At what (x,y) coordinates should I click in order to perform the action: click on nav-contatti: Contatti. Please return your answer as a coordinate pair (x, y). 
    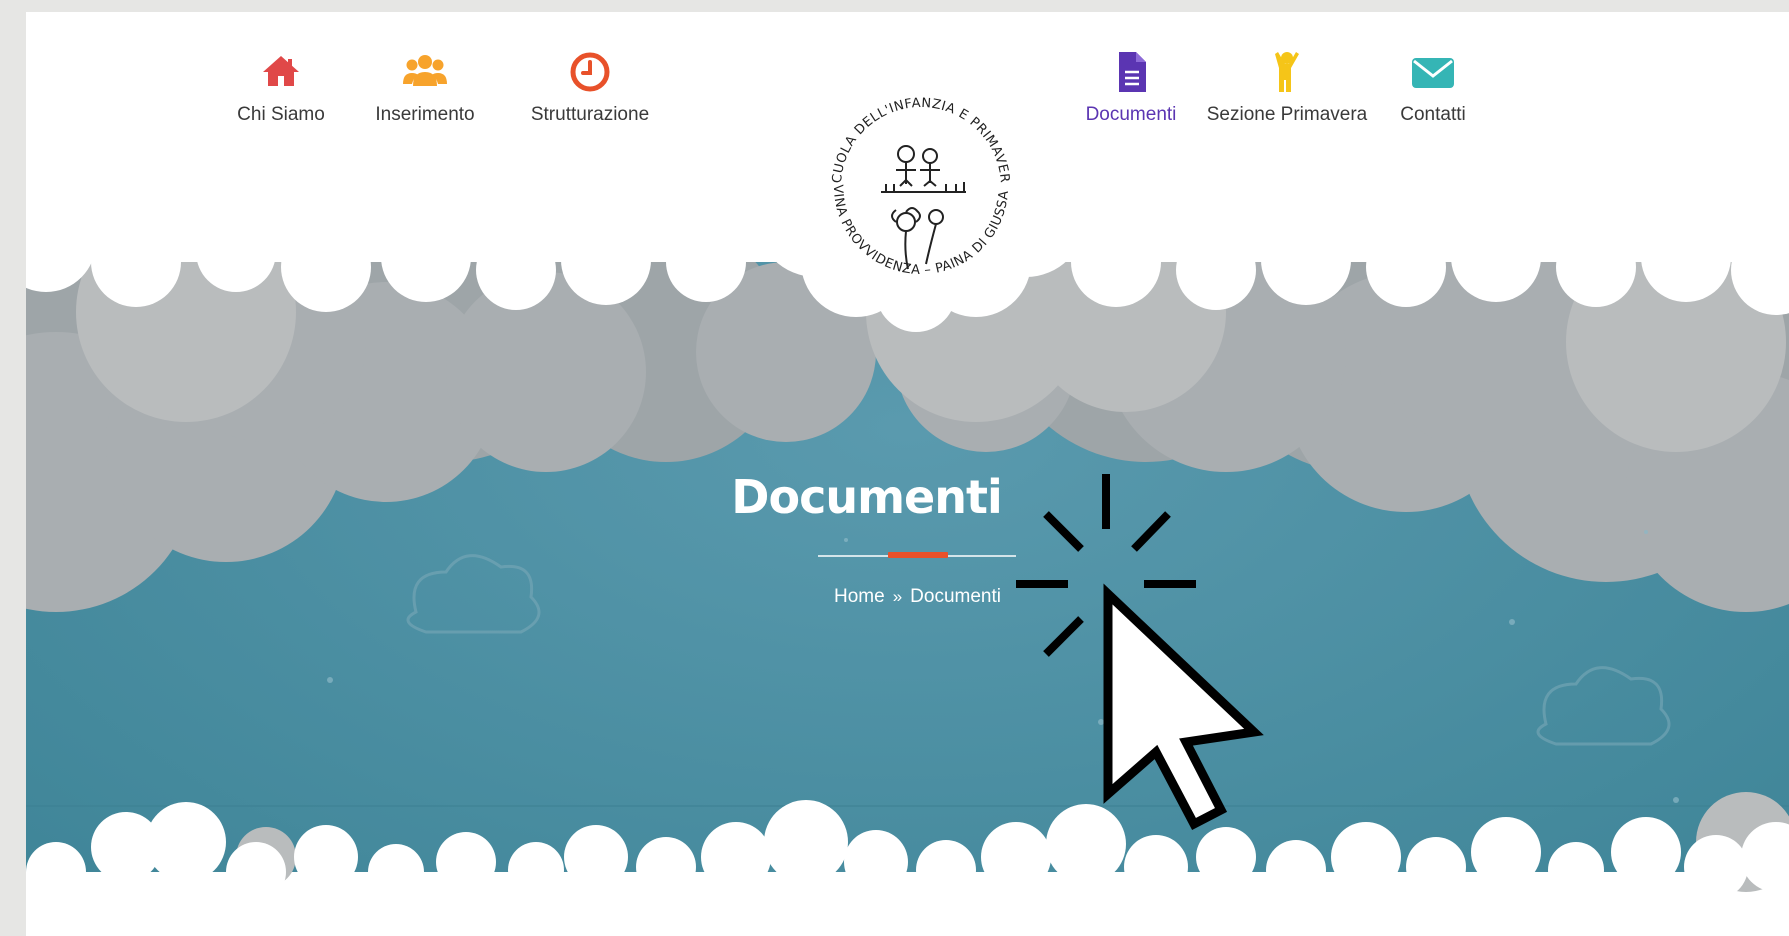
    Looking at the image, I should click on (1433, 88).